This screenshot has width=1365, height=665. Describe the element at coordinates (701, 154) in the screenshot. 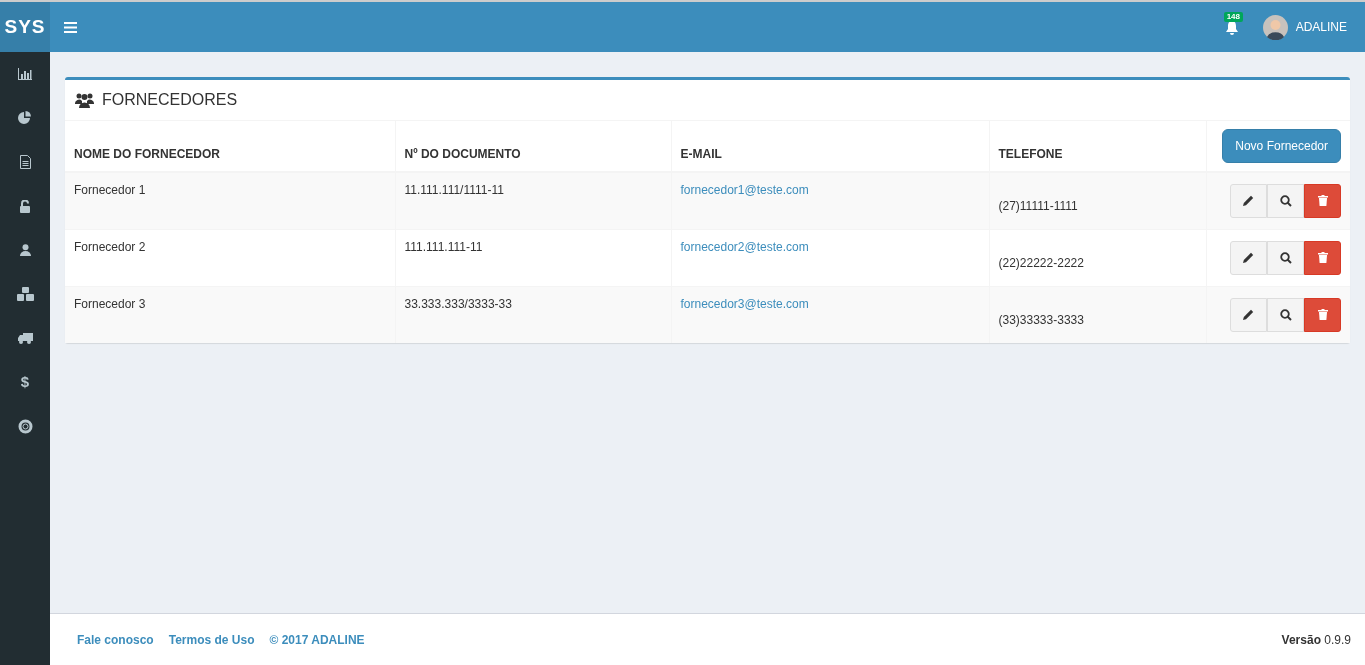

I see `column-header: E-MAIL` at that location.